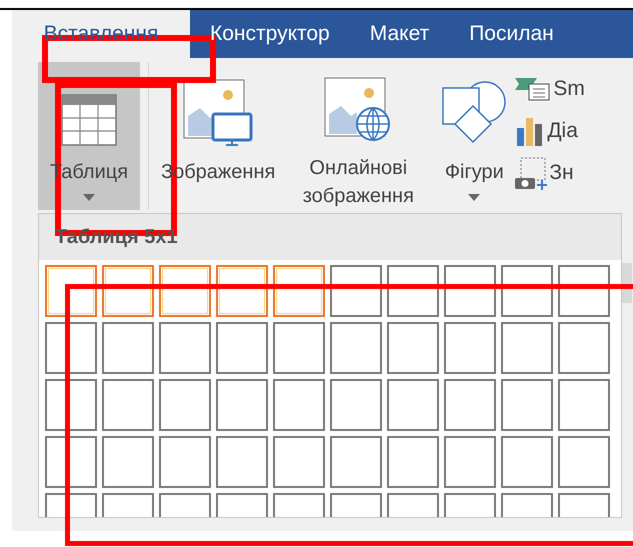 This screenshot has width=633, height=547. I want to click on screenshot-icon, so click(531, 173).